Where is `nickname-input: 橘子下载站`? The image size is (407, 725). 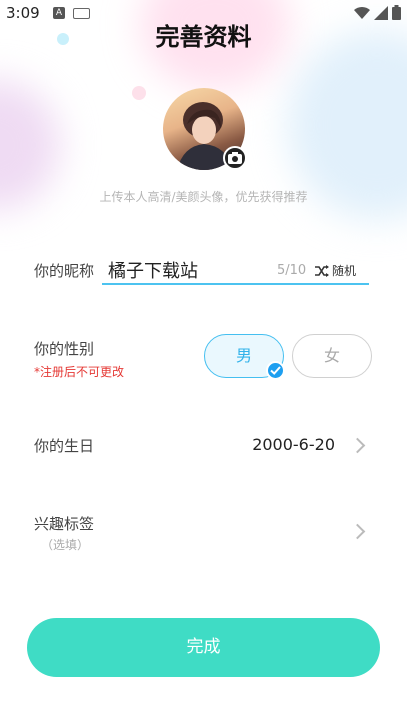 nickname-input: 橘子下载站 is located at coordinates (153, 270).